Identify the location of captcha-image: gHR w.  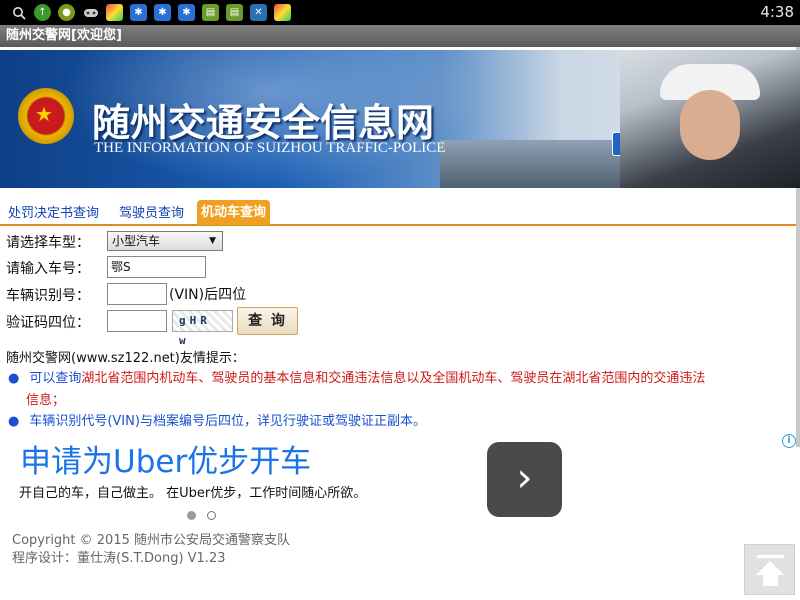
(202, 328).